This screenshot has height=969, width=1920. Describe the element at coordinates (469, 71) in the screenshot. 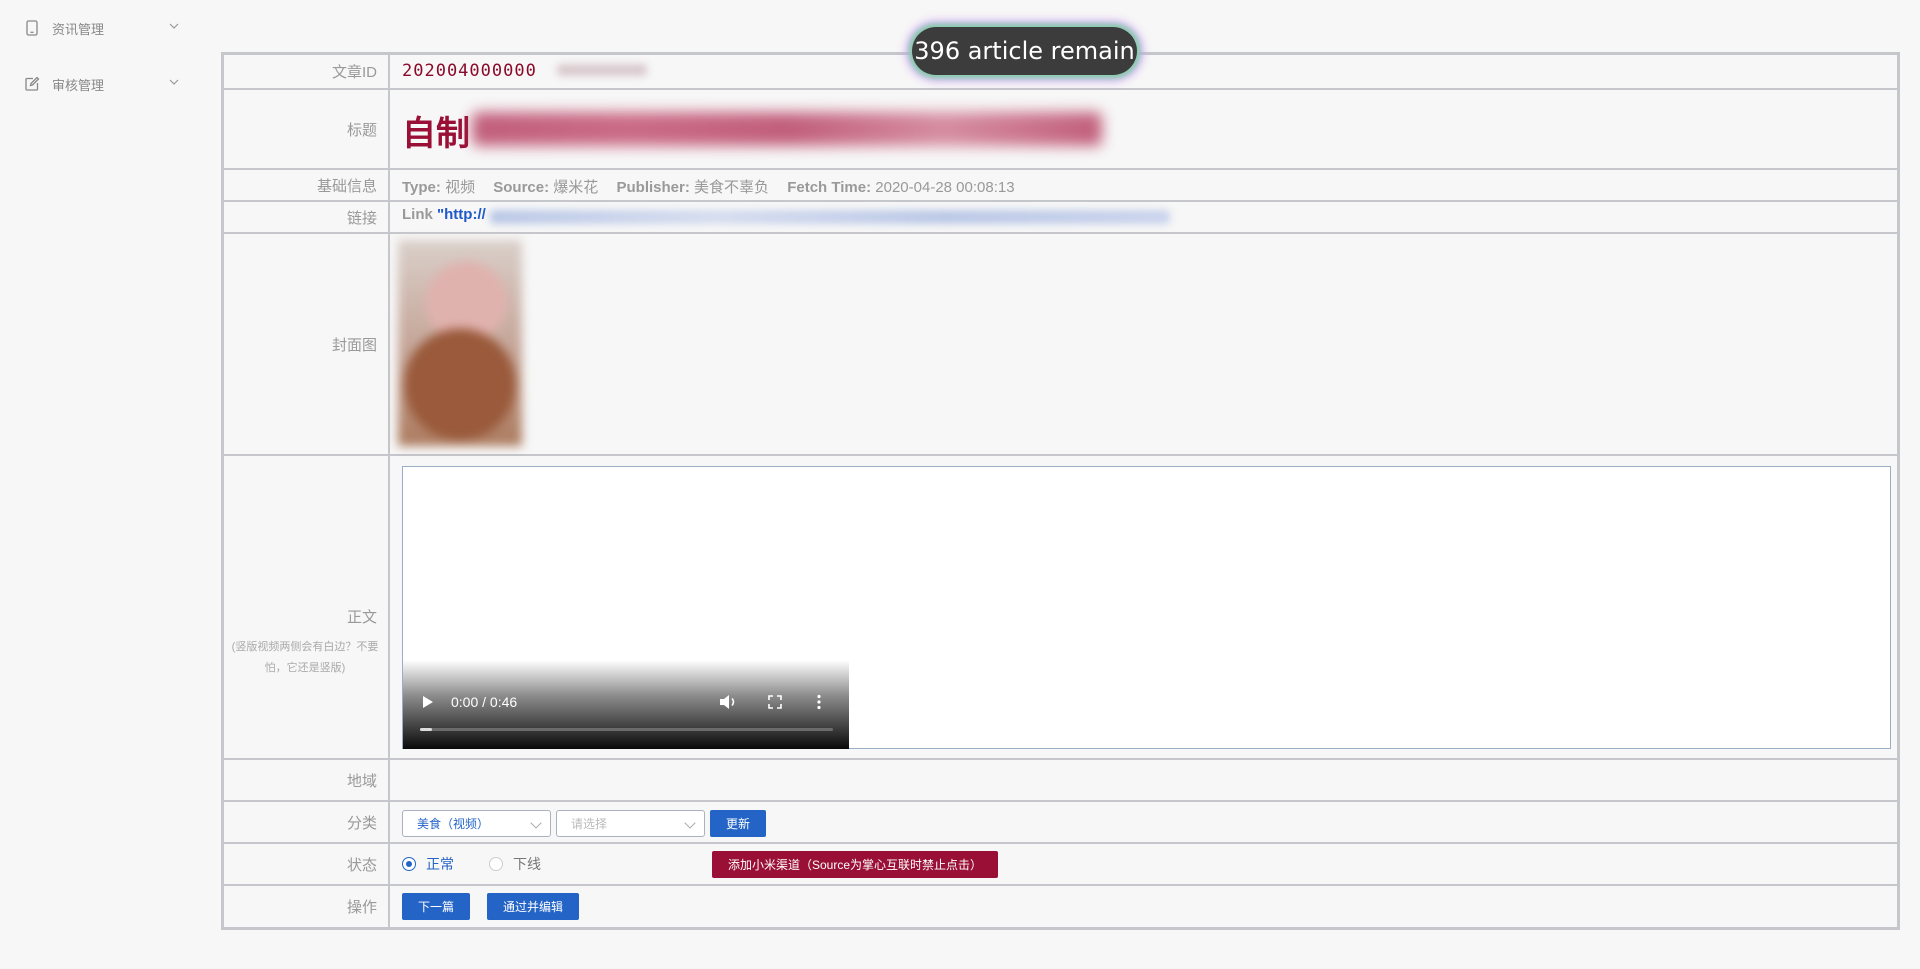

I see `article-id-value: 202004000000` at that location.